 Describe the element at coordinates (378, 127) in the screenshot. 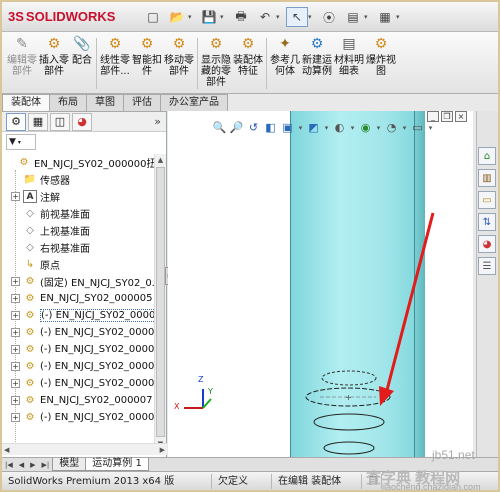

I see `appearance-dropdown-icon: ▾` at that location.